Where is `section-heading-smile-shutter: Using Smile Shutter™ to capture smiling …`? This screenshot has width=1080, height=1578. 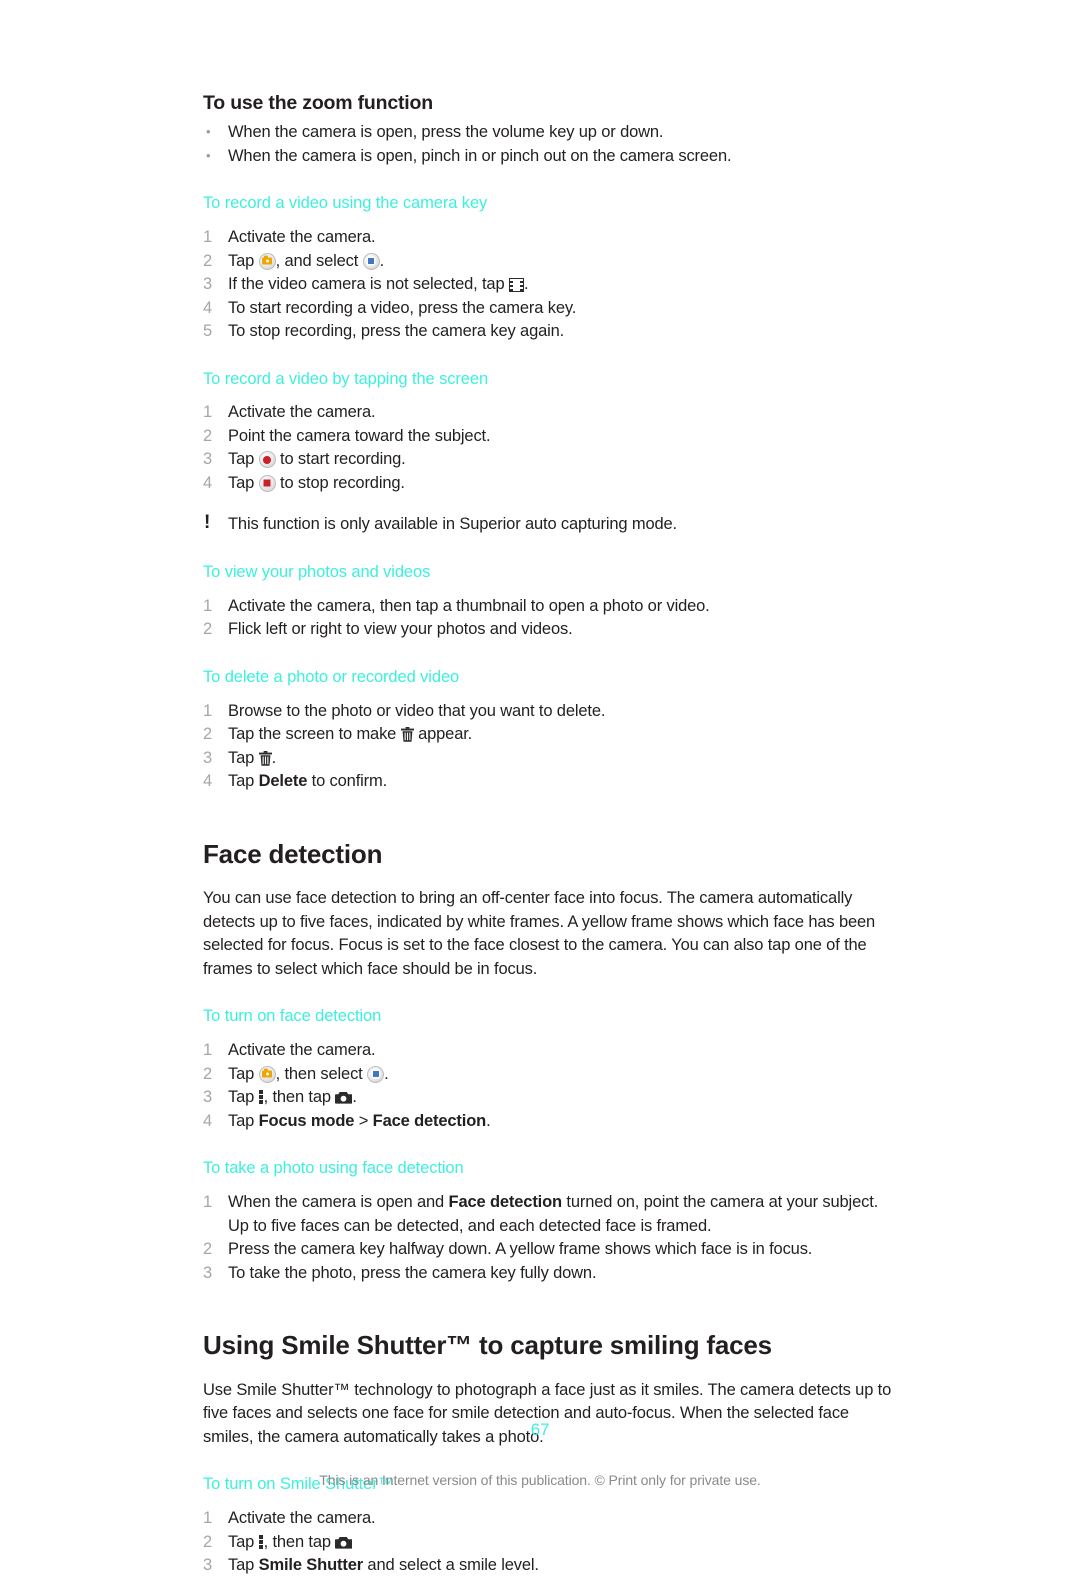
section-heading-smile-shutter: Using Smile Shutter™ to capture smiling … is located at coordinates (487, 1345).